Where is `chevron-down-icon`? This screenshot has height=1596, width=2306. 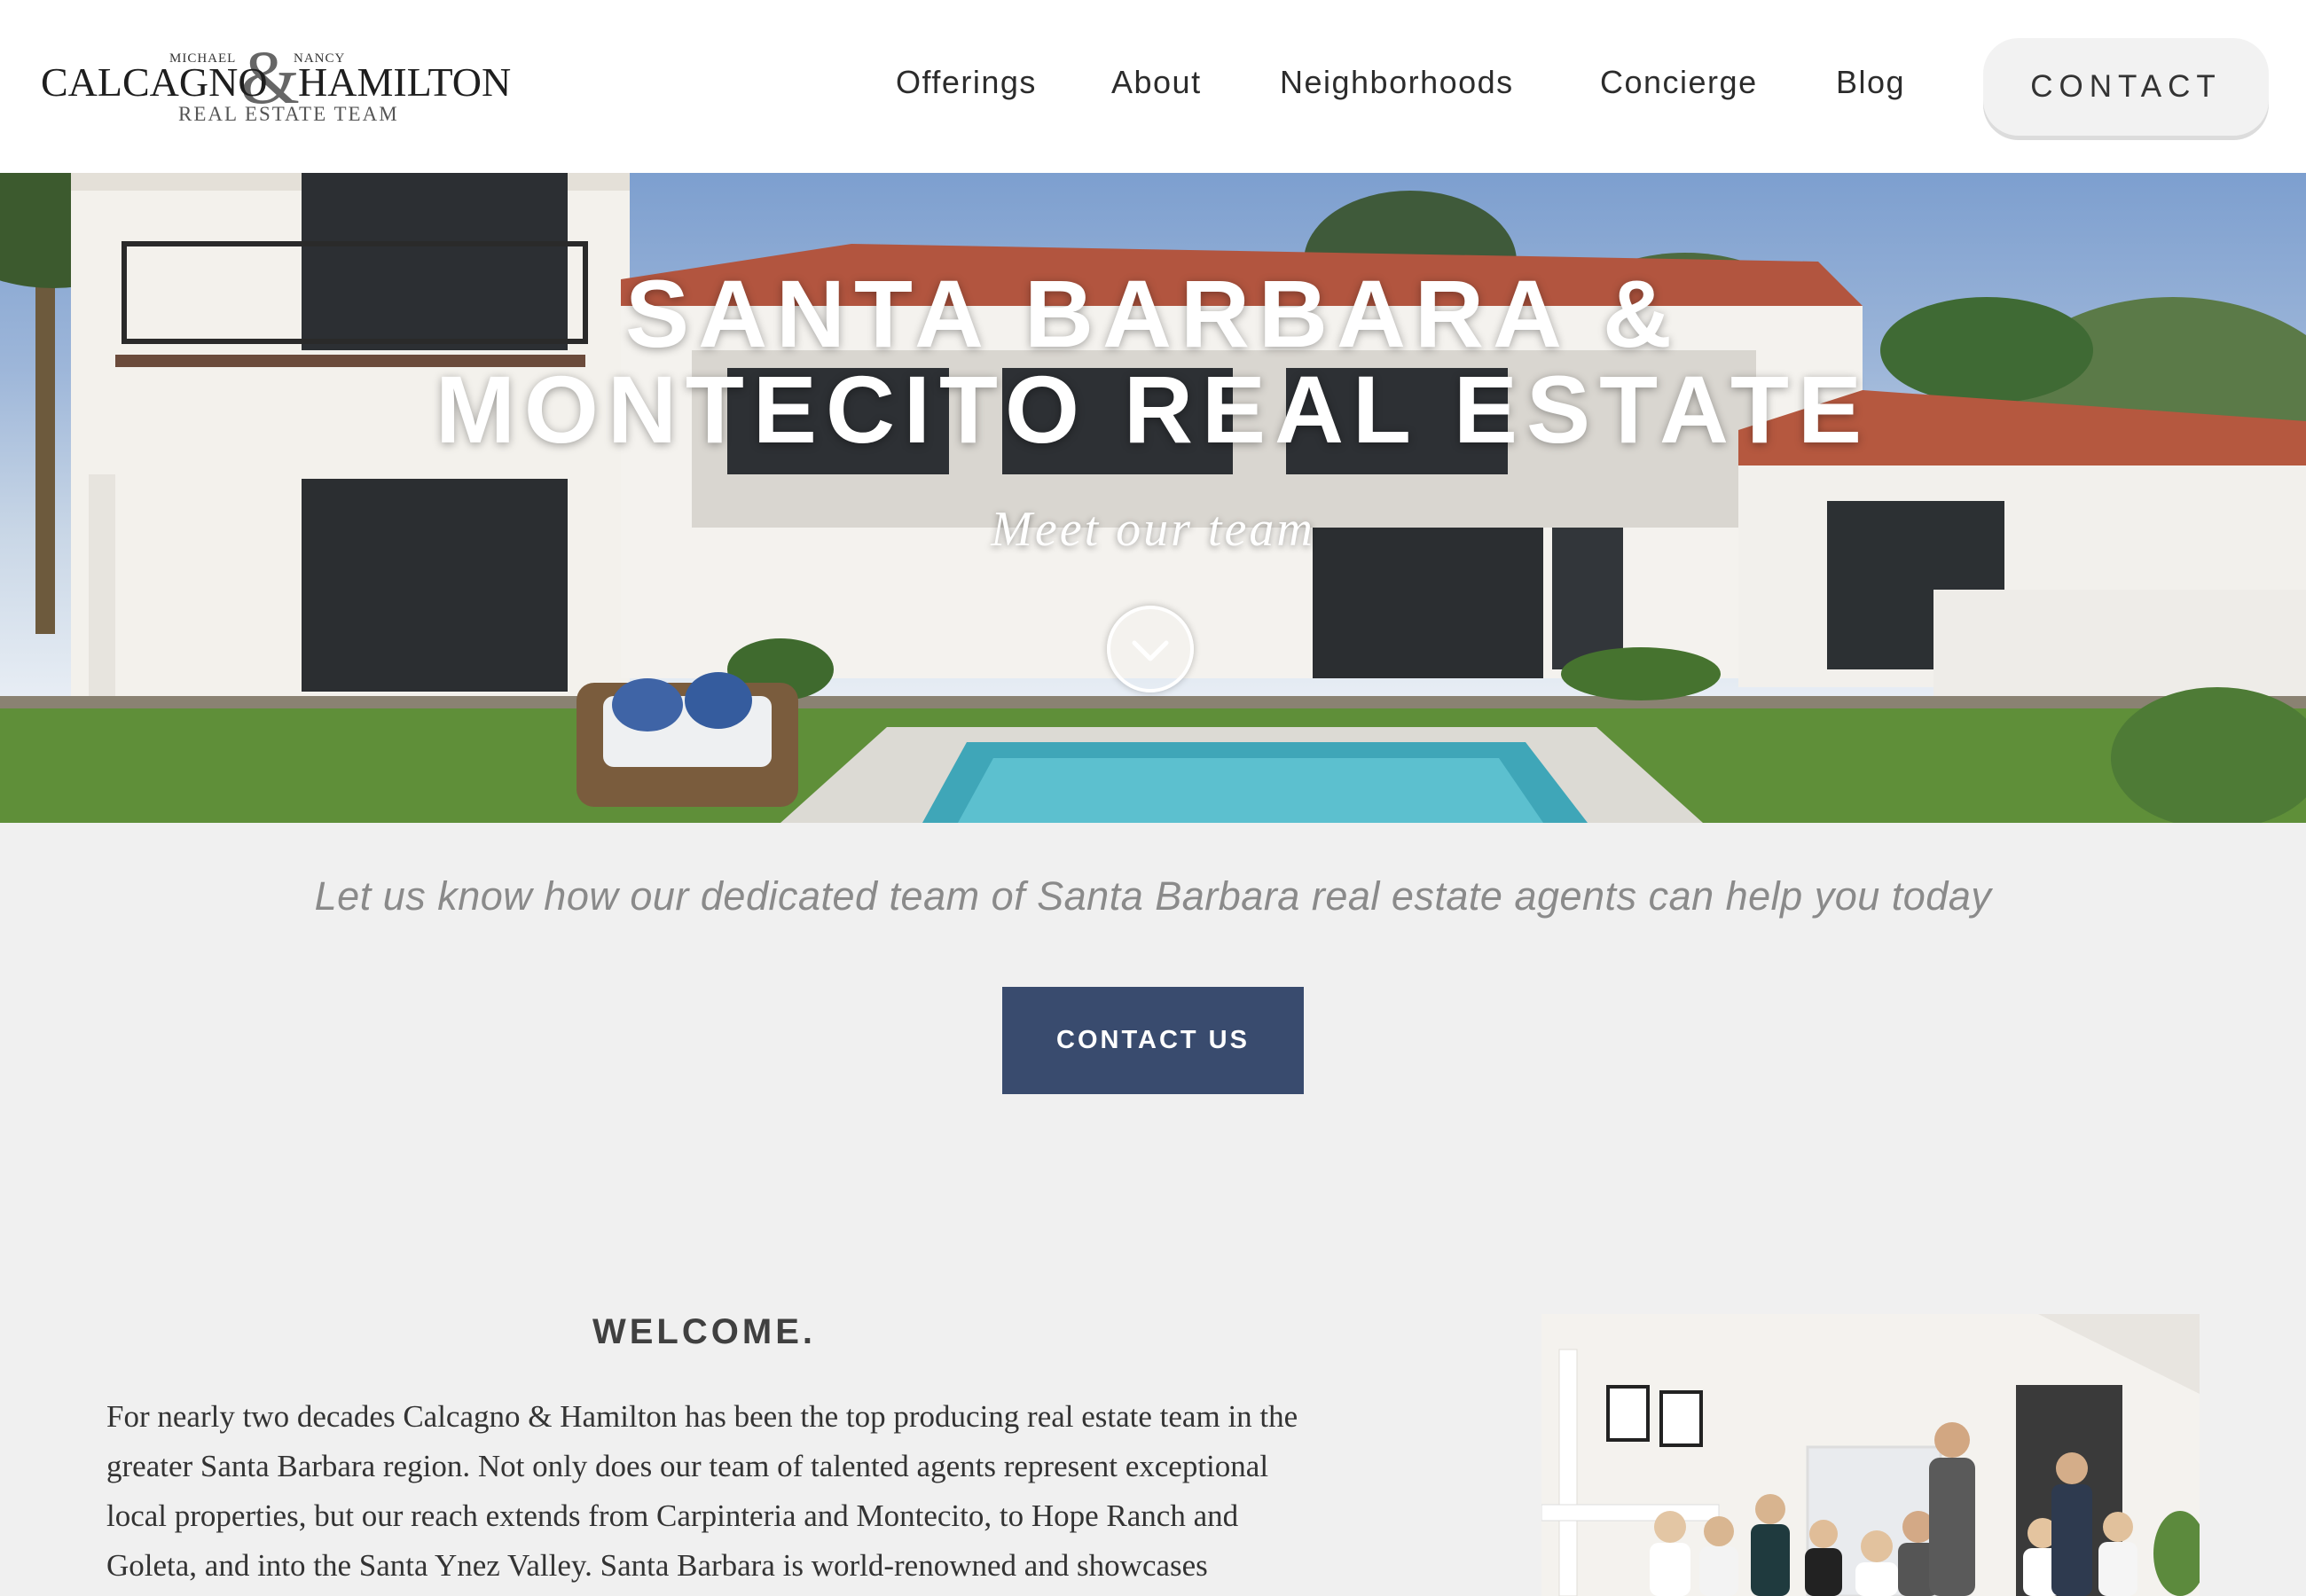 chevron-down-icon is located at coordinates (1150, 651).